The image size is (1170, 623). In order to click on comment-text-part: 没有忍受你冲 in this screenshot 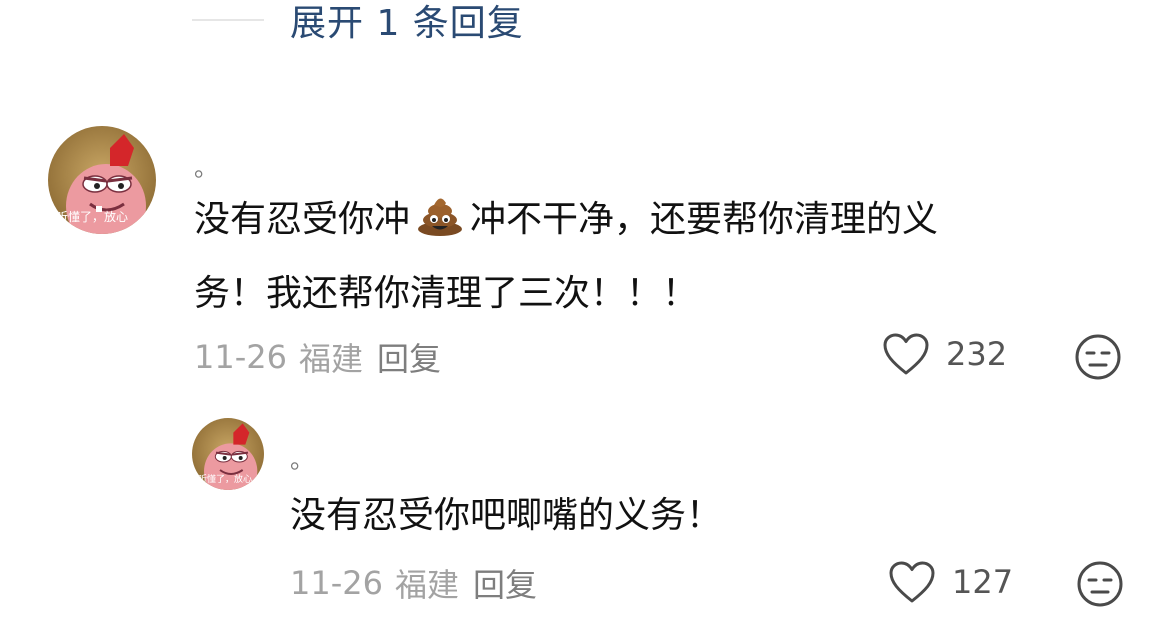, I will do `click(302, 219)`.